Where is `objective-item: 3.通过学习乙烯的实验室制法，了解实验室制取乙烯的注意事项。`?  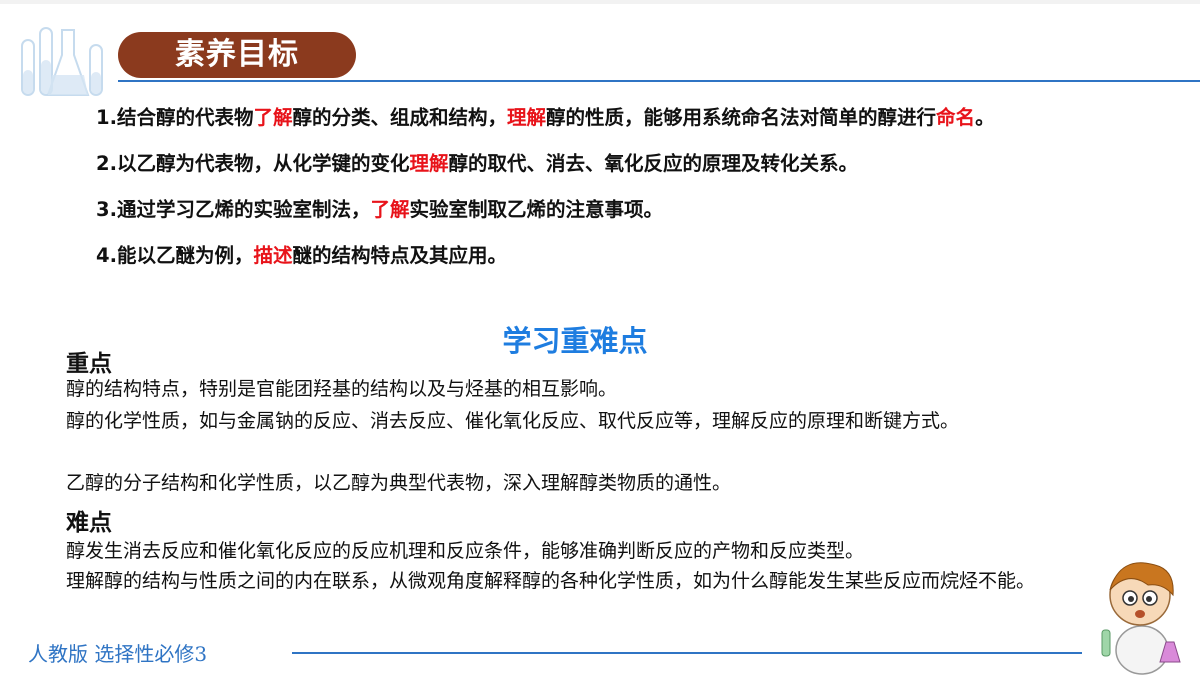 objective-item: 3.通过学习乙烯的实验室制法，了解实验室制取乙烯的注意事项。 is located at coordinates (636, 210).